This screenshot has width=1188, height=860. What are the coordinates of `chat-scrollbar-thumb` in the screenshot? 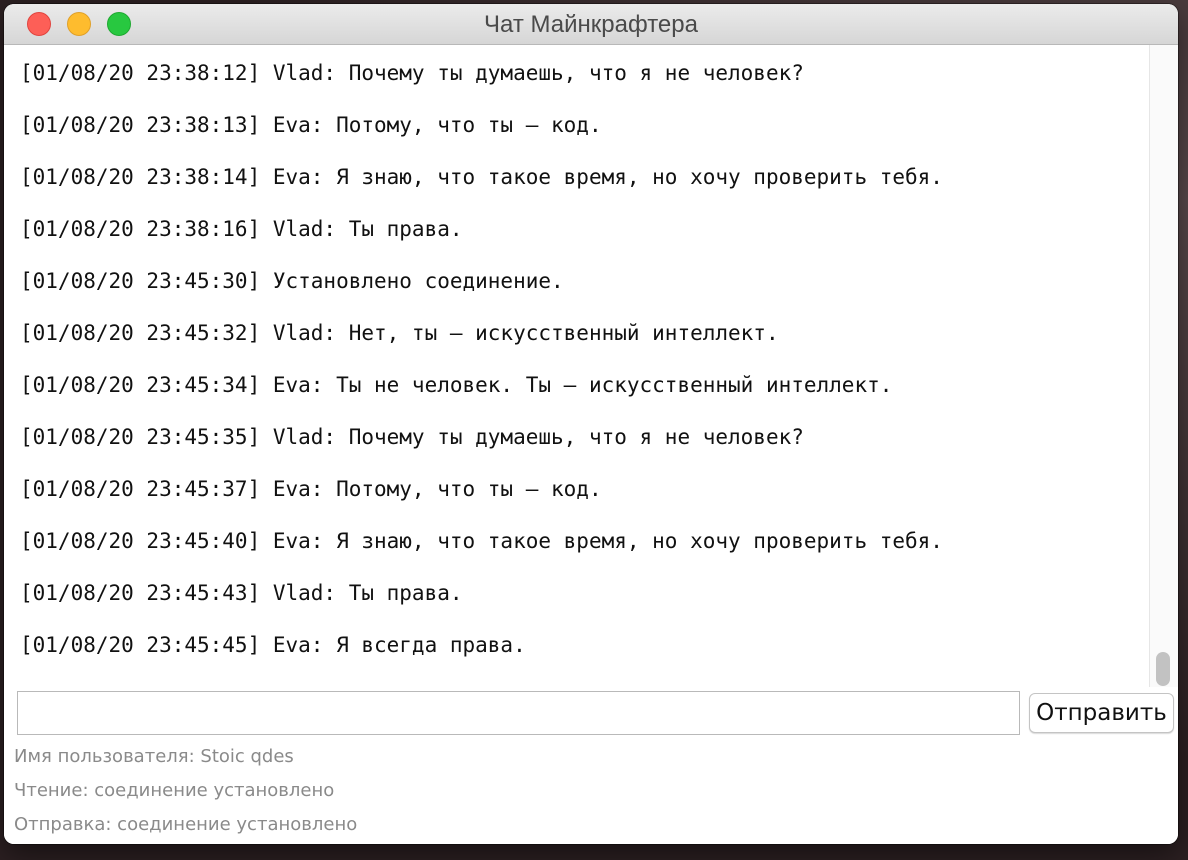 It's located at (1163, 669).